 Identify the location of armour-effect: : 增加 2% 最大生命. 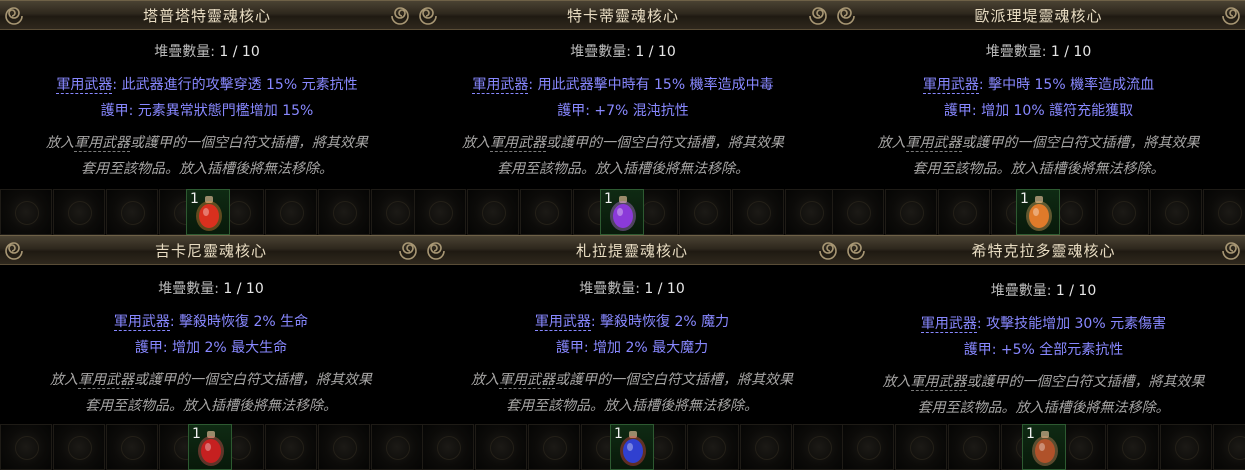
(225, 348).